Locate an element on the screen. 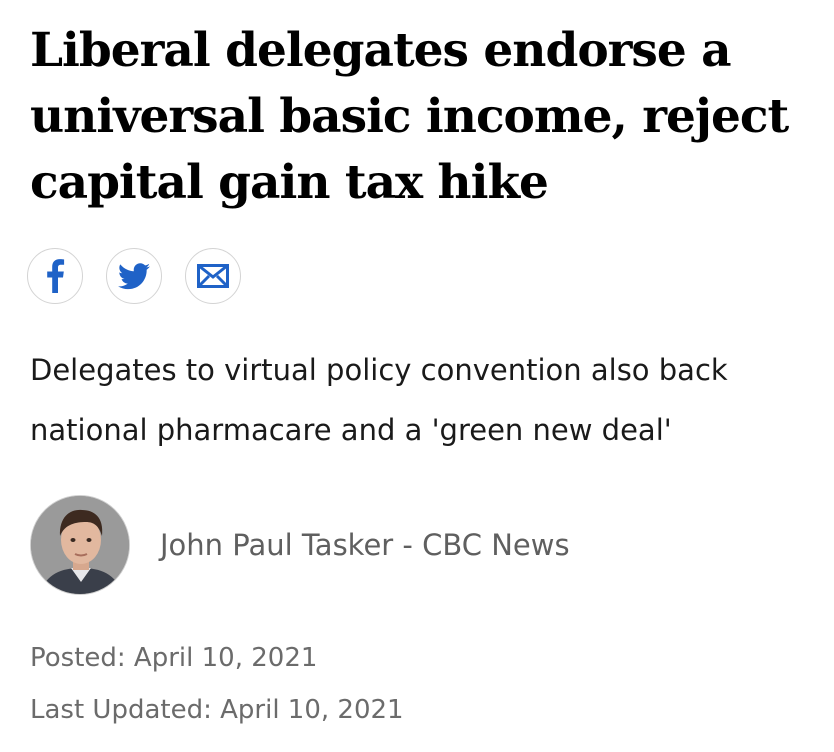 This screenshot has width=834, height=752. author-avatar is located at coordinates (80, 545).